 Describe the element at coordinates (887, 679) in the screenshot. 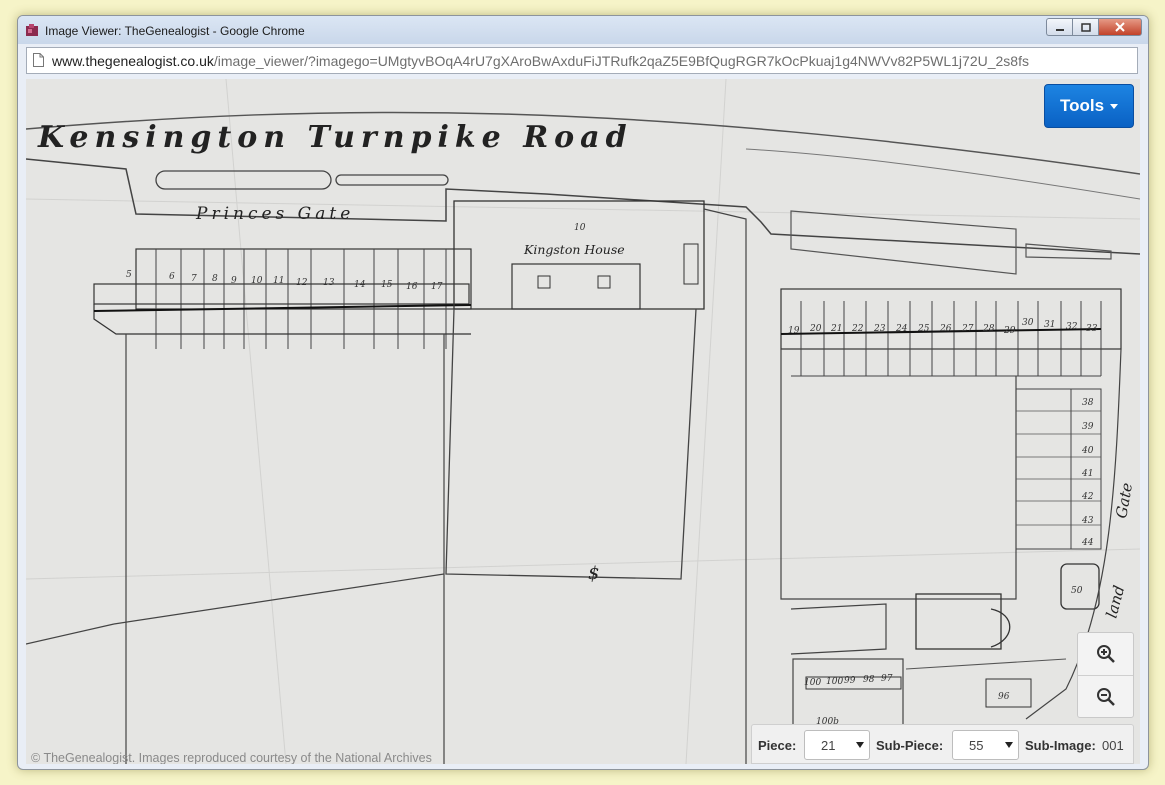

I see `plot-97: 97` at that location.